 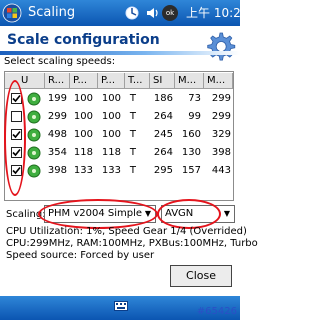 I want to click on cell-cpu: 498, so click(x=57, y=134).